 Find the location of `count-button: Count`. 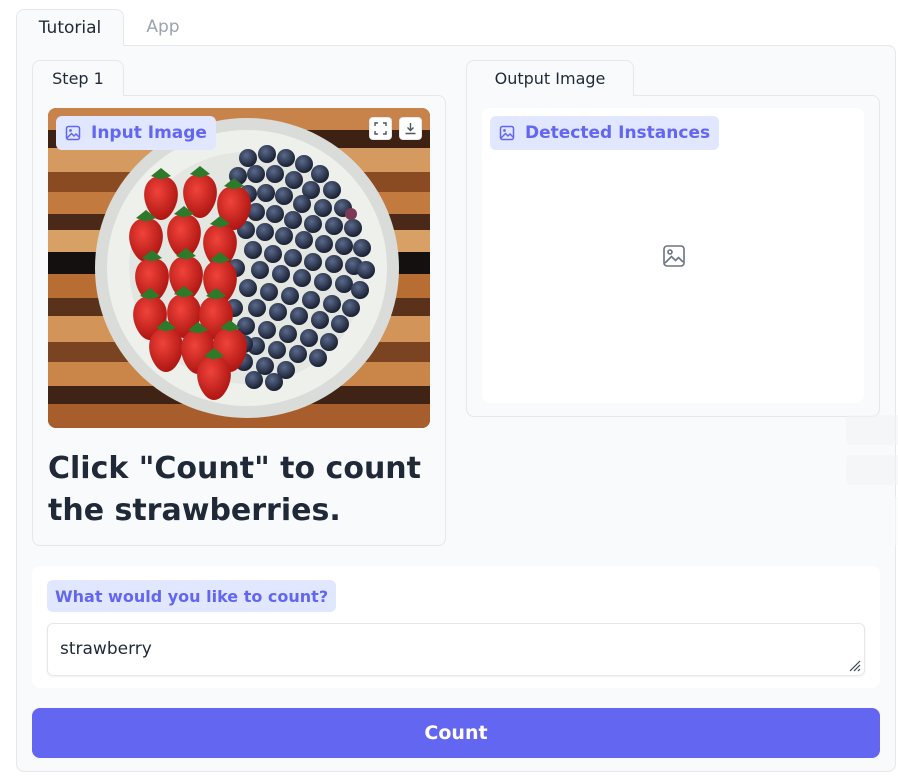

count-button: Count is located at coordinates (456, 733).